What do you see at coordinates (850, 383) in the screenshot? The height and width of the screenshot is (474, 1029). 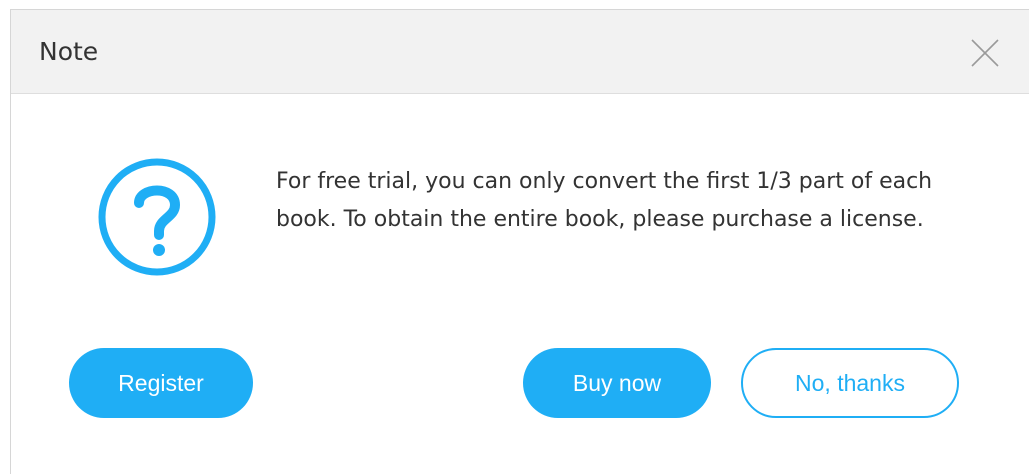 I see `no-thanks-button: No, thanks` at bounding box center [850, 383].